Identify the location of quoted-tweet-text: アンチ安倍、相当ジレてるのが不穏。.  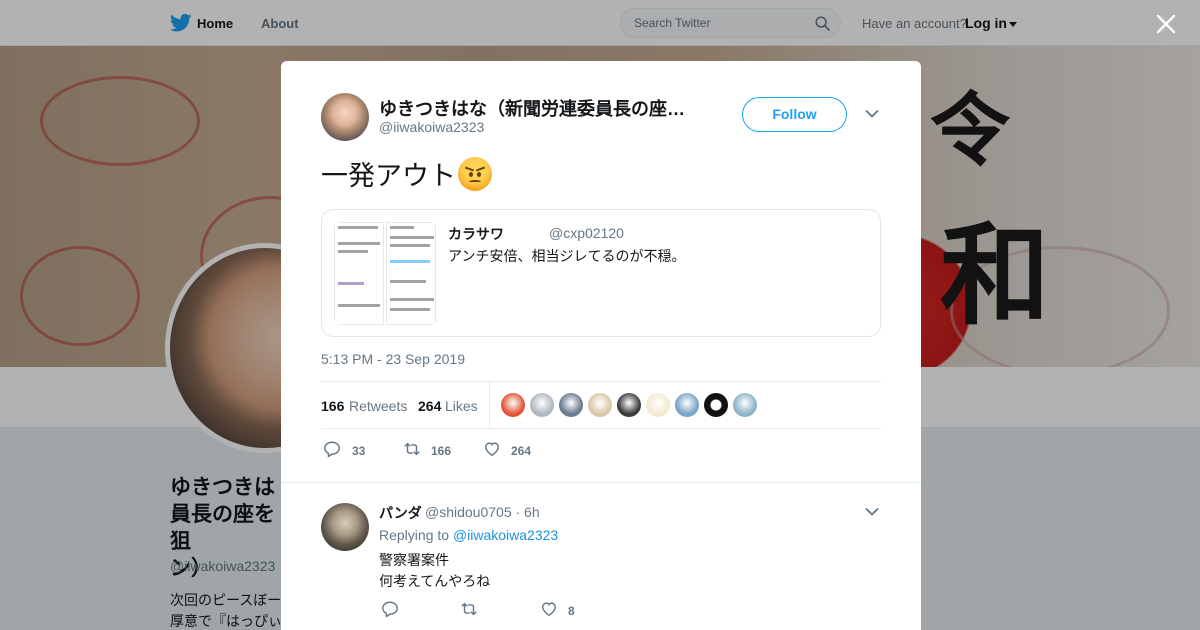
(567, 256).